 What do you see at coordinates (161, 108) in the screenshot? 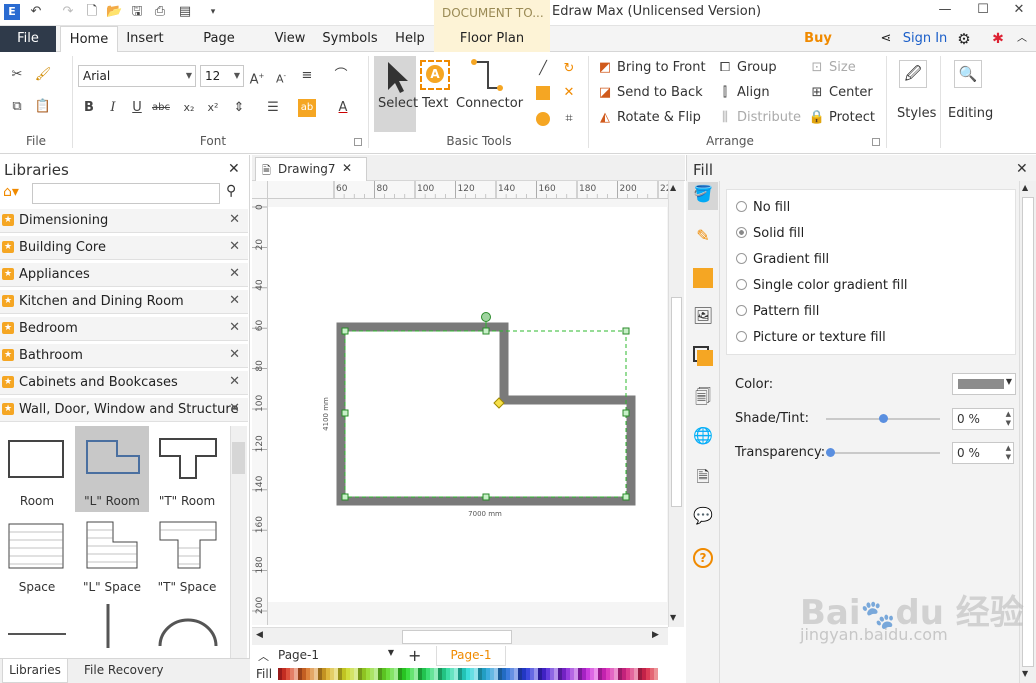
I see `strikethrough-icon: abc` at bounding box center [161, 108].